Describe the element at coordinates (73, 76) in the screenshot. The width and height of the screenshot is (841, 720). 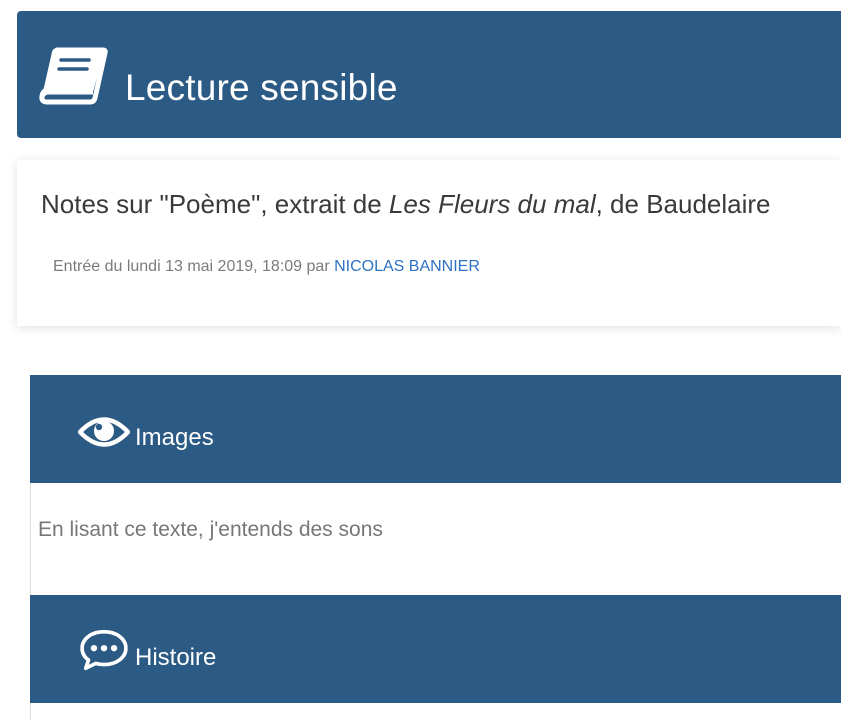
I see `book-icon` at that location.